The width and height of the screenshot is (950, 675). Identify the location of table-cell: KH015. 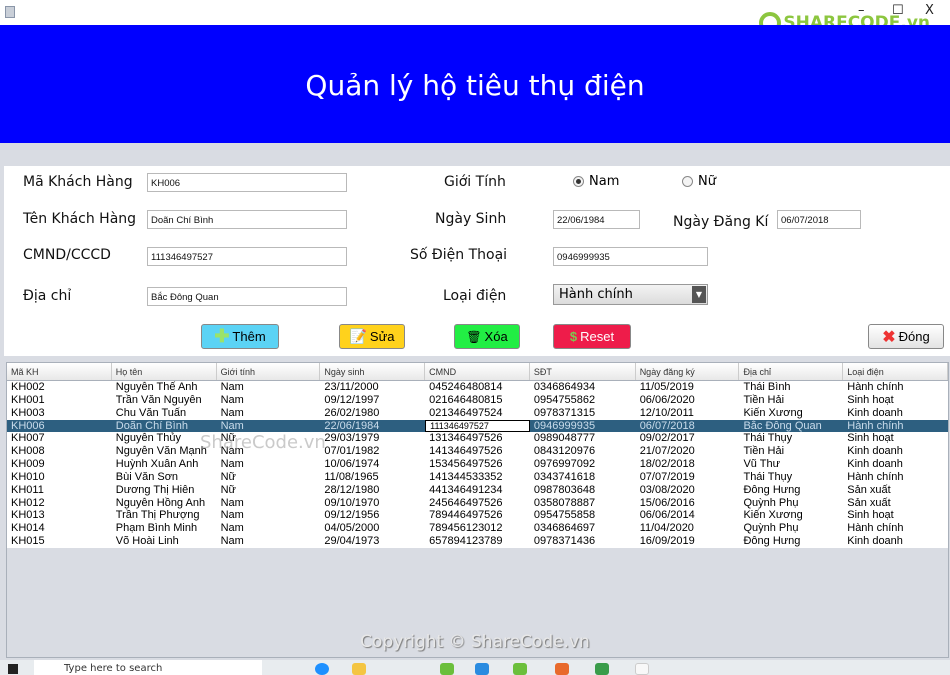
(59, 541).